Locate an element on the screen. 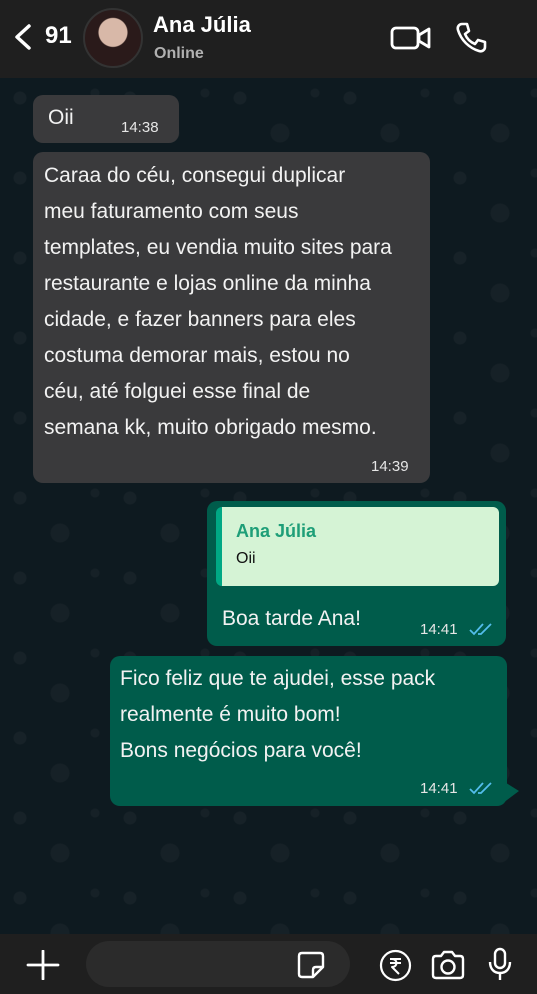 This screenshot has height=994, width=537. voice-call-icon is located at coordinates (471, 38).